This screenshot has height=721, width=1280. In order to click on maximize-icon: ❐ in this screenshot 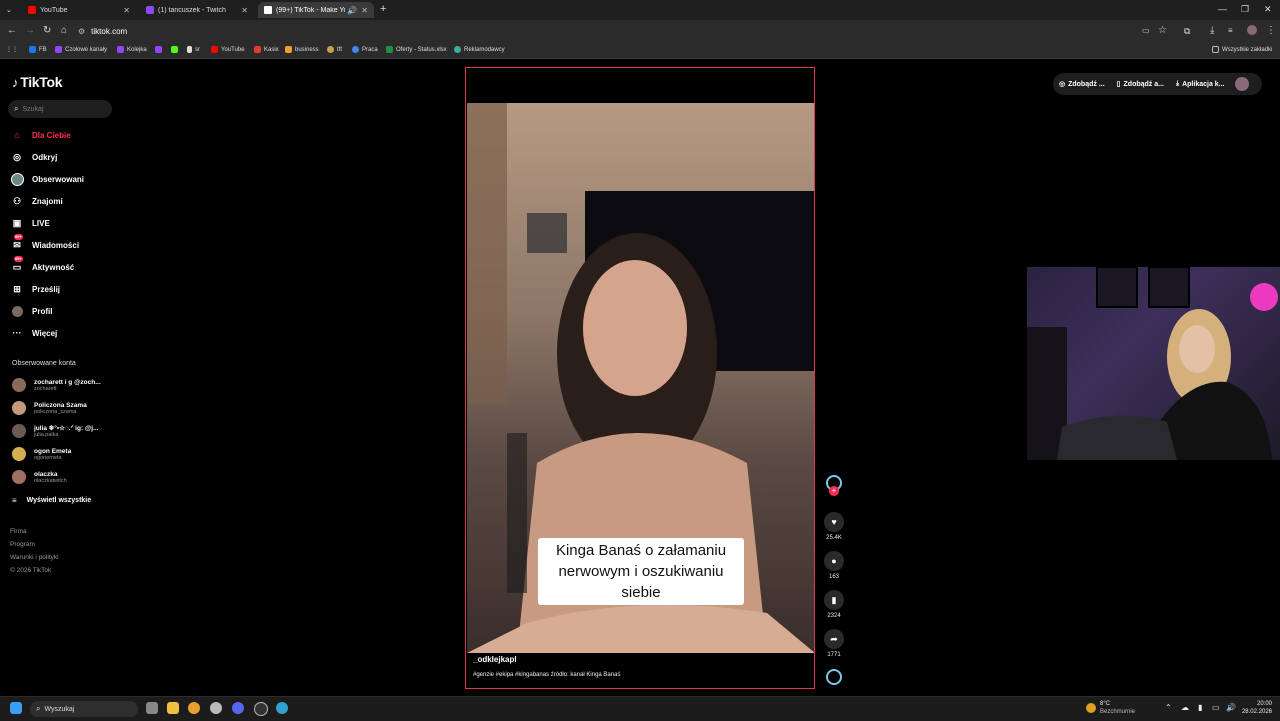, I will do `click(1245, 9)`.